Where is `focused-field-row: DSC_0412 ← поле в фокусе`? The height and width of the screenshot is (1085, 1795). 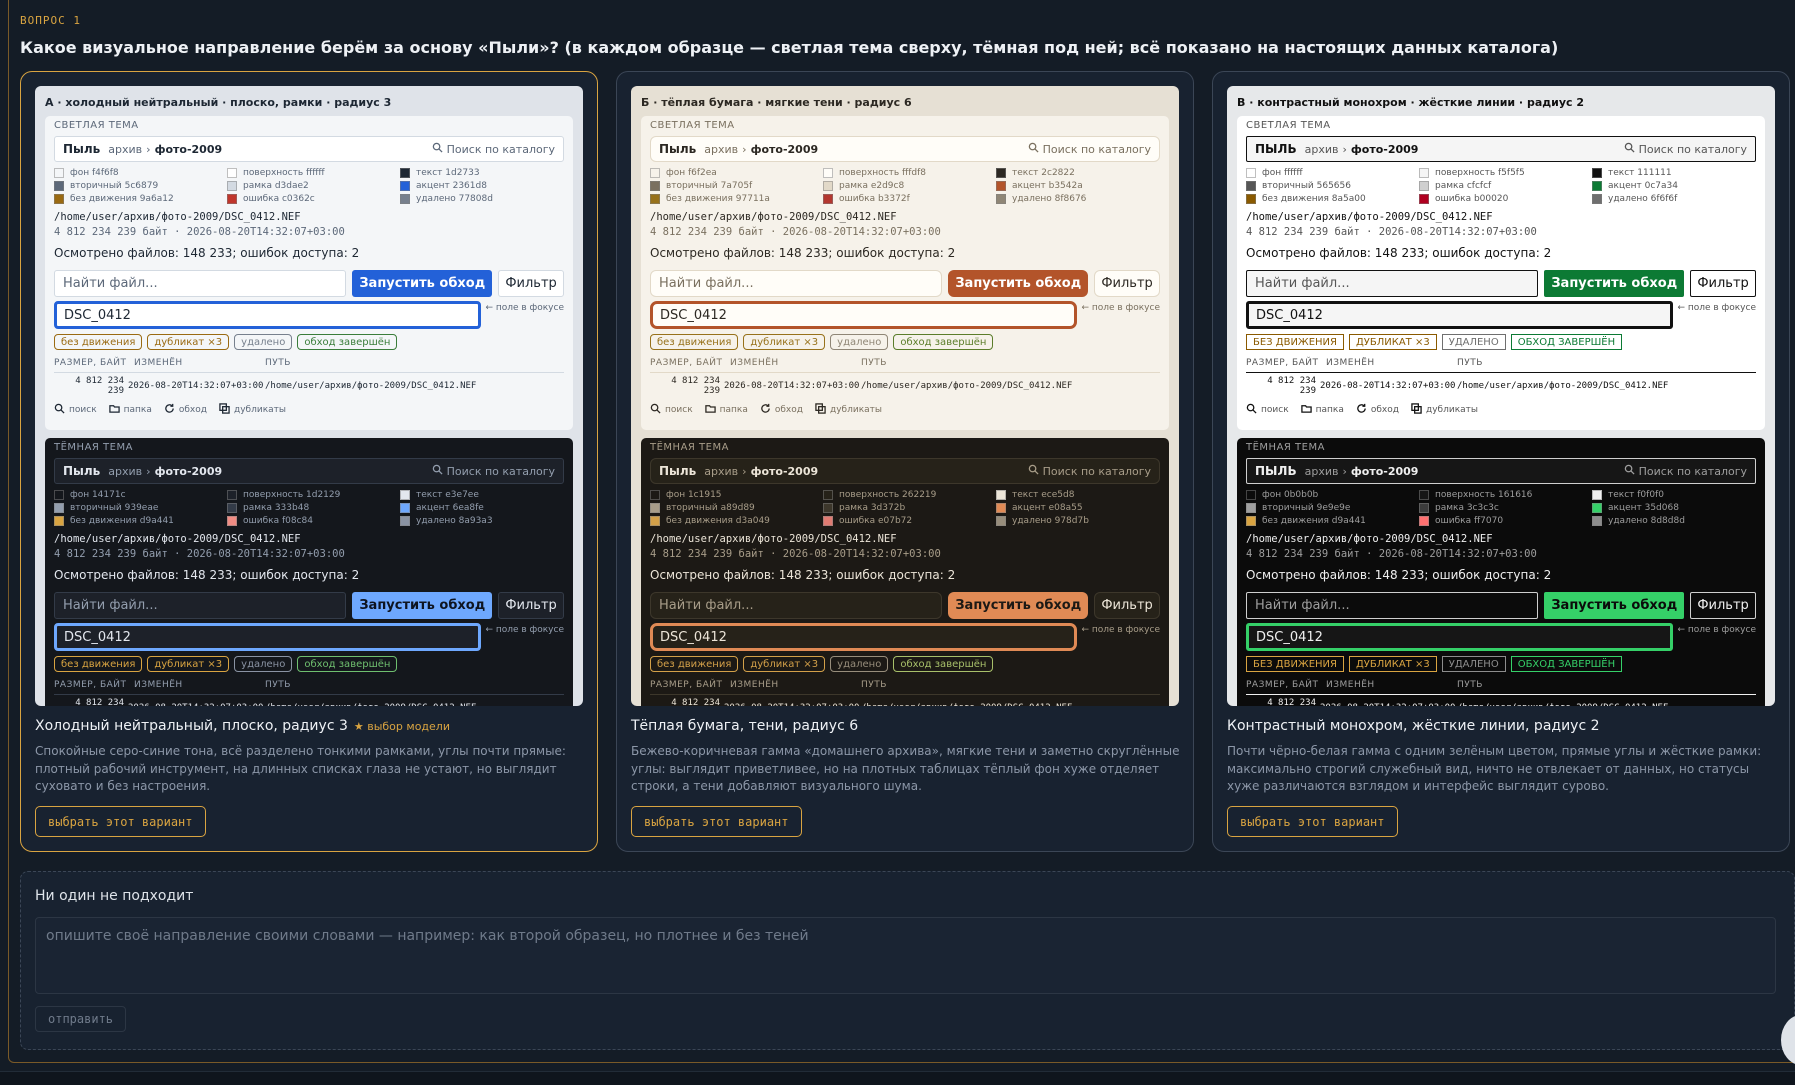
focused-field-row: DSC_0412 ← поле в фокусе is located at coordinates (905, 315).